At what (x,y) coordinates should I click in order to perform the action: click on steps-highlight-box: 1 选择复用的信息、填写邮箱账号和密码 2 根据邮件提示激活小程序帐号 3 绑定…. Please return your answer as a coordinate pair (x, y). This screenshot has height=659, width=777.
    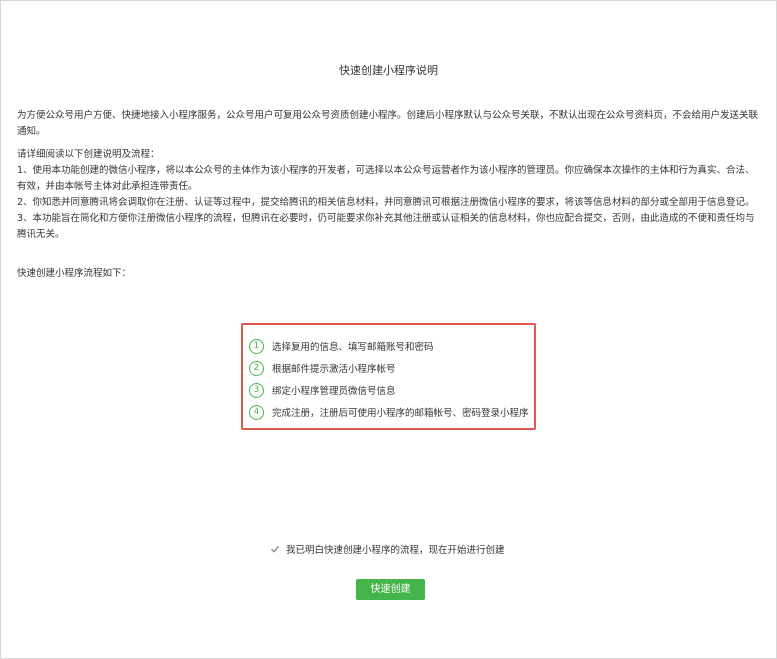
    Looking at the image, I should click on (388, 376).